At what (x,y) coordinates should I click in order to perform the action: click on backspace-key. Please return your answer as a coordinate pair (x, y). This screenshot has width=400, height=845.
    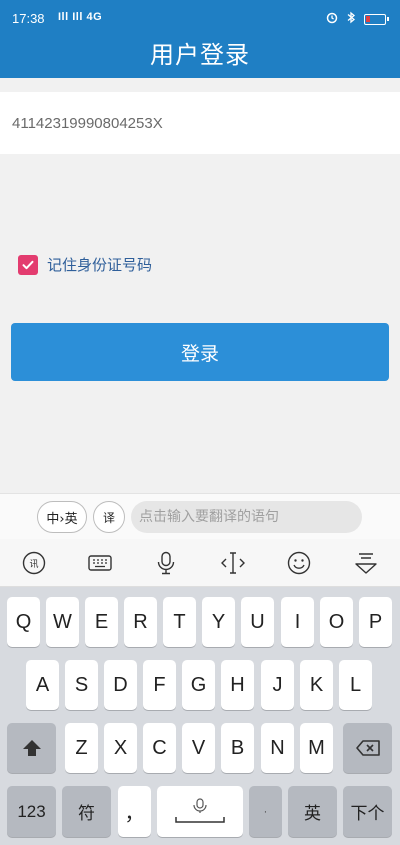
    Looking at the image, I should click on (367, 748).